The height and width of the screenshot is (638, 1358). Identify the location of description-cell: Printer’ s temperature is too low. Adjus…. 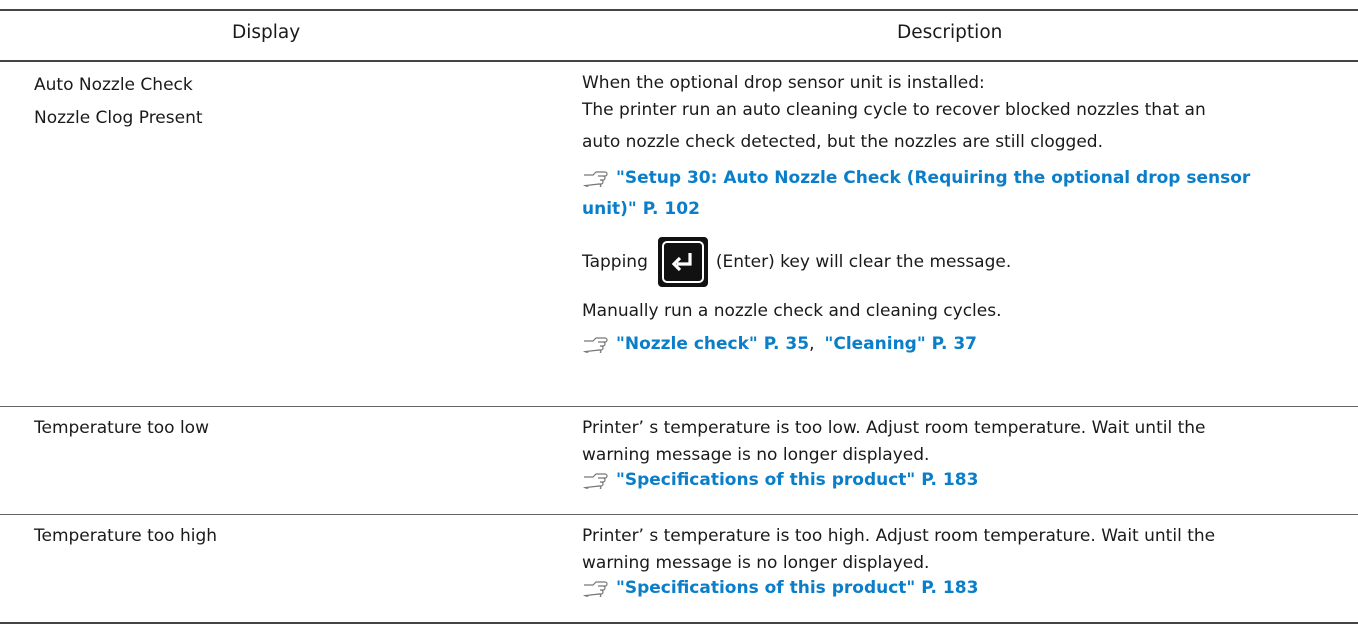
(962, 453).